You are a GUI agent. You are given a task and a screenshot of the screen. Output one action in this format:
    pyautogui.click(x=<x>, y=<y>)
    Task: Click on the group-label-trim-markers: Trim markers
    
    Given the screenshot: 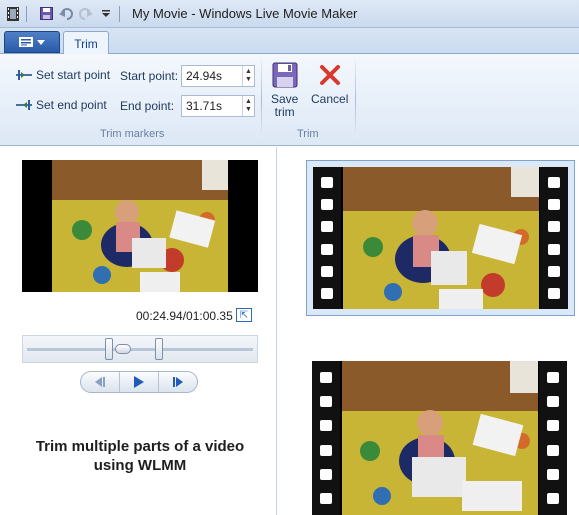 What is the action you would take?
    pyautogui.click(x=132, y=134)
    